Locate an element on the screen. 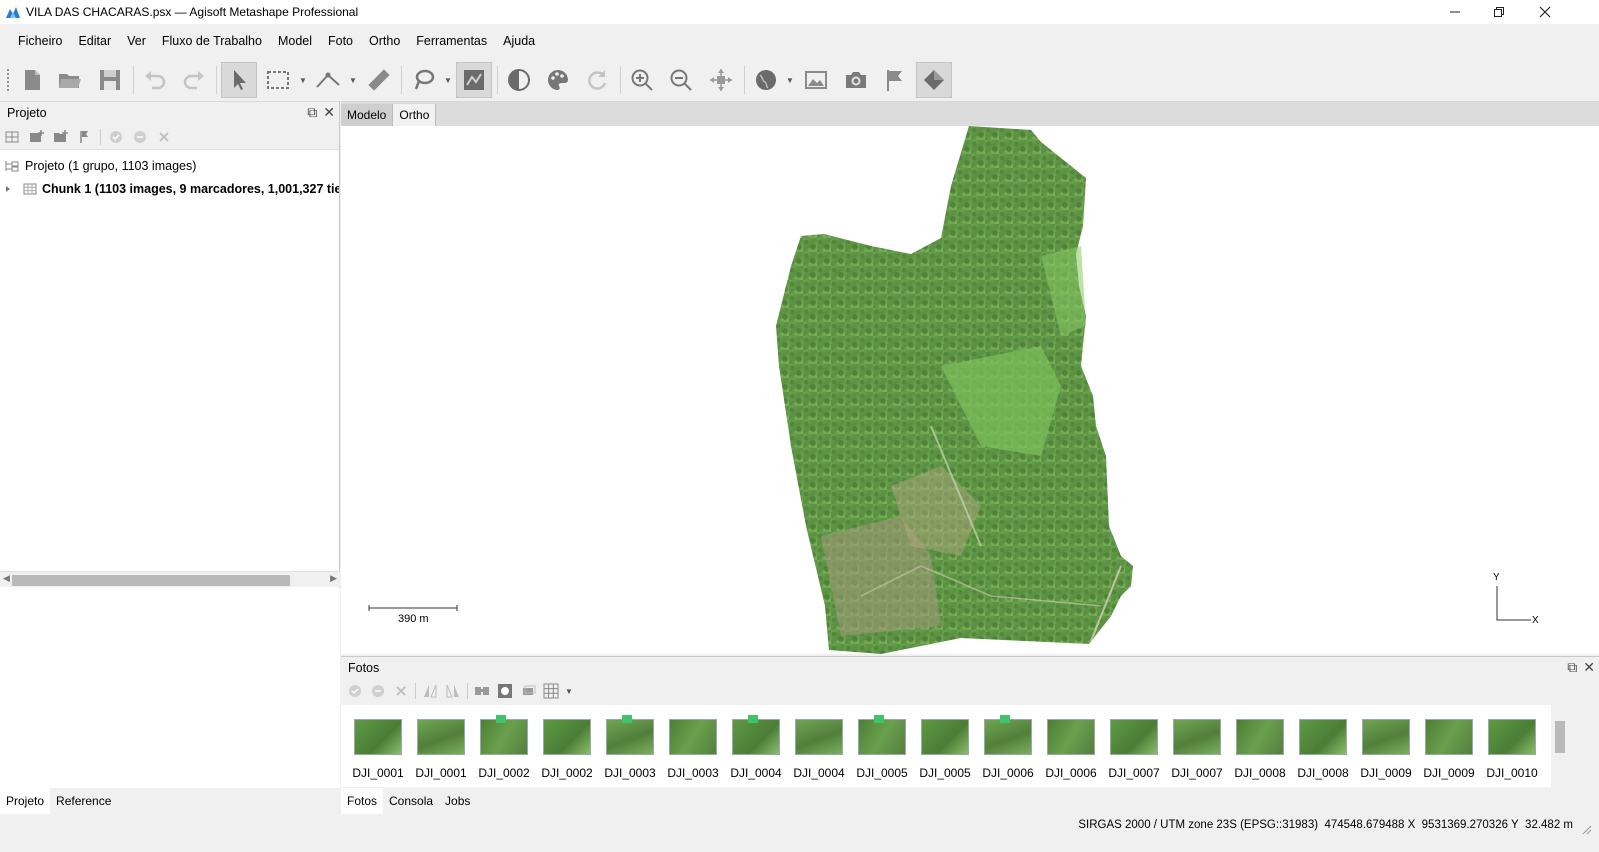 Image resolution: width=1599 pixels, height=852 pixels. open-project-button is located at coordinates (70, 80).